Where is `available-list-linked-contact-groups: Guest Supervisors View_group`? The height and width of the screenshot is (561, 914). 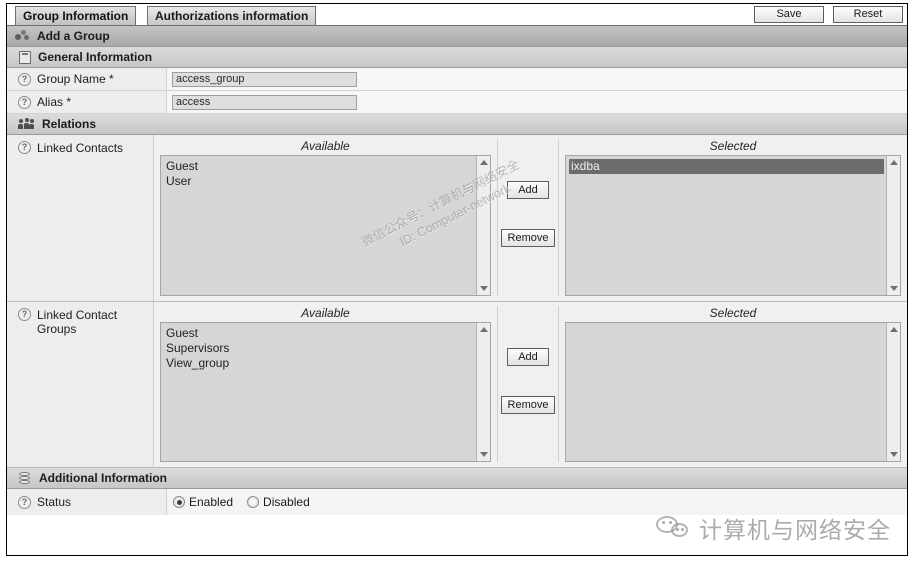
available-list-linked-contact-groups: Guest Supervisors View_group is located at coordinates (325, 392).